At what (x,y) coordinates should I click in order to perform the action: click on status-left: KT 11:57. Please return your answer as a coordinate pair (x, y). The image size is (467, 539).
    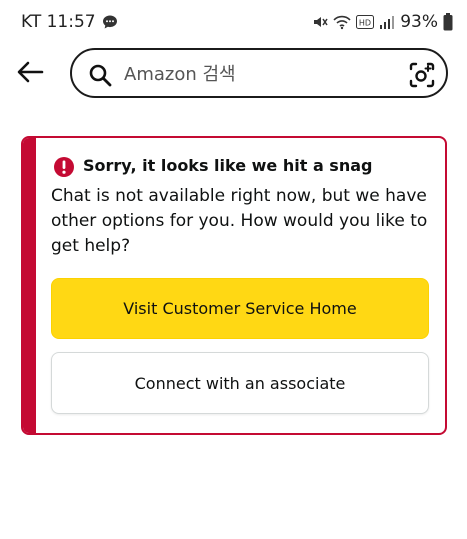
    Looking at the image, I should click on (69, 22).